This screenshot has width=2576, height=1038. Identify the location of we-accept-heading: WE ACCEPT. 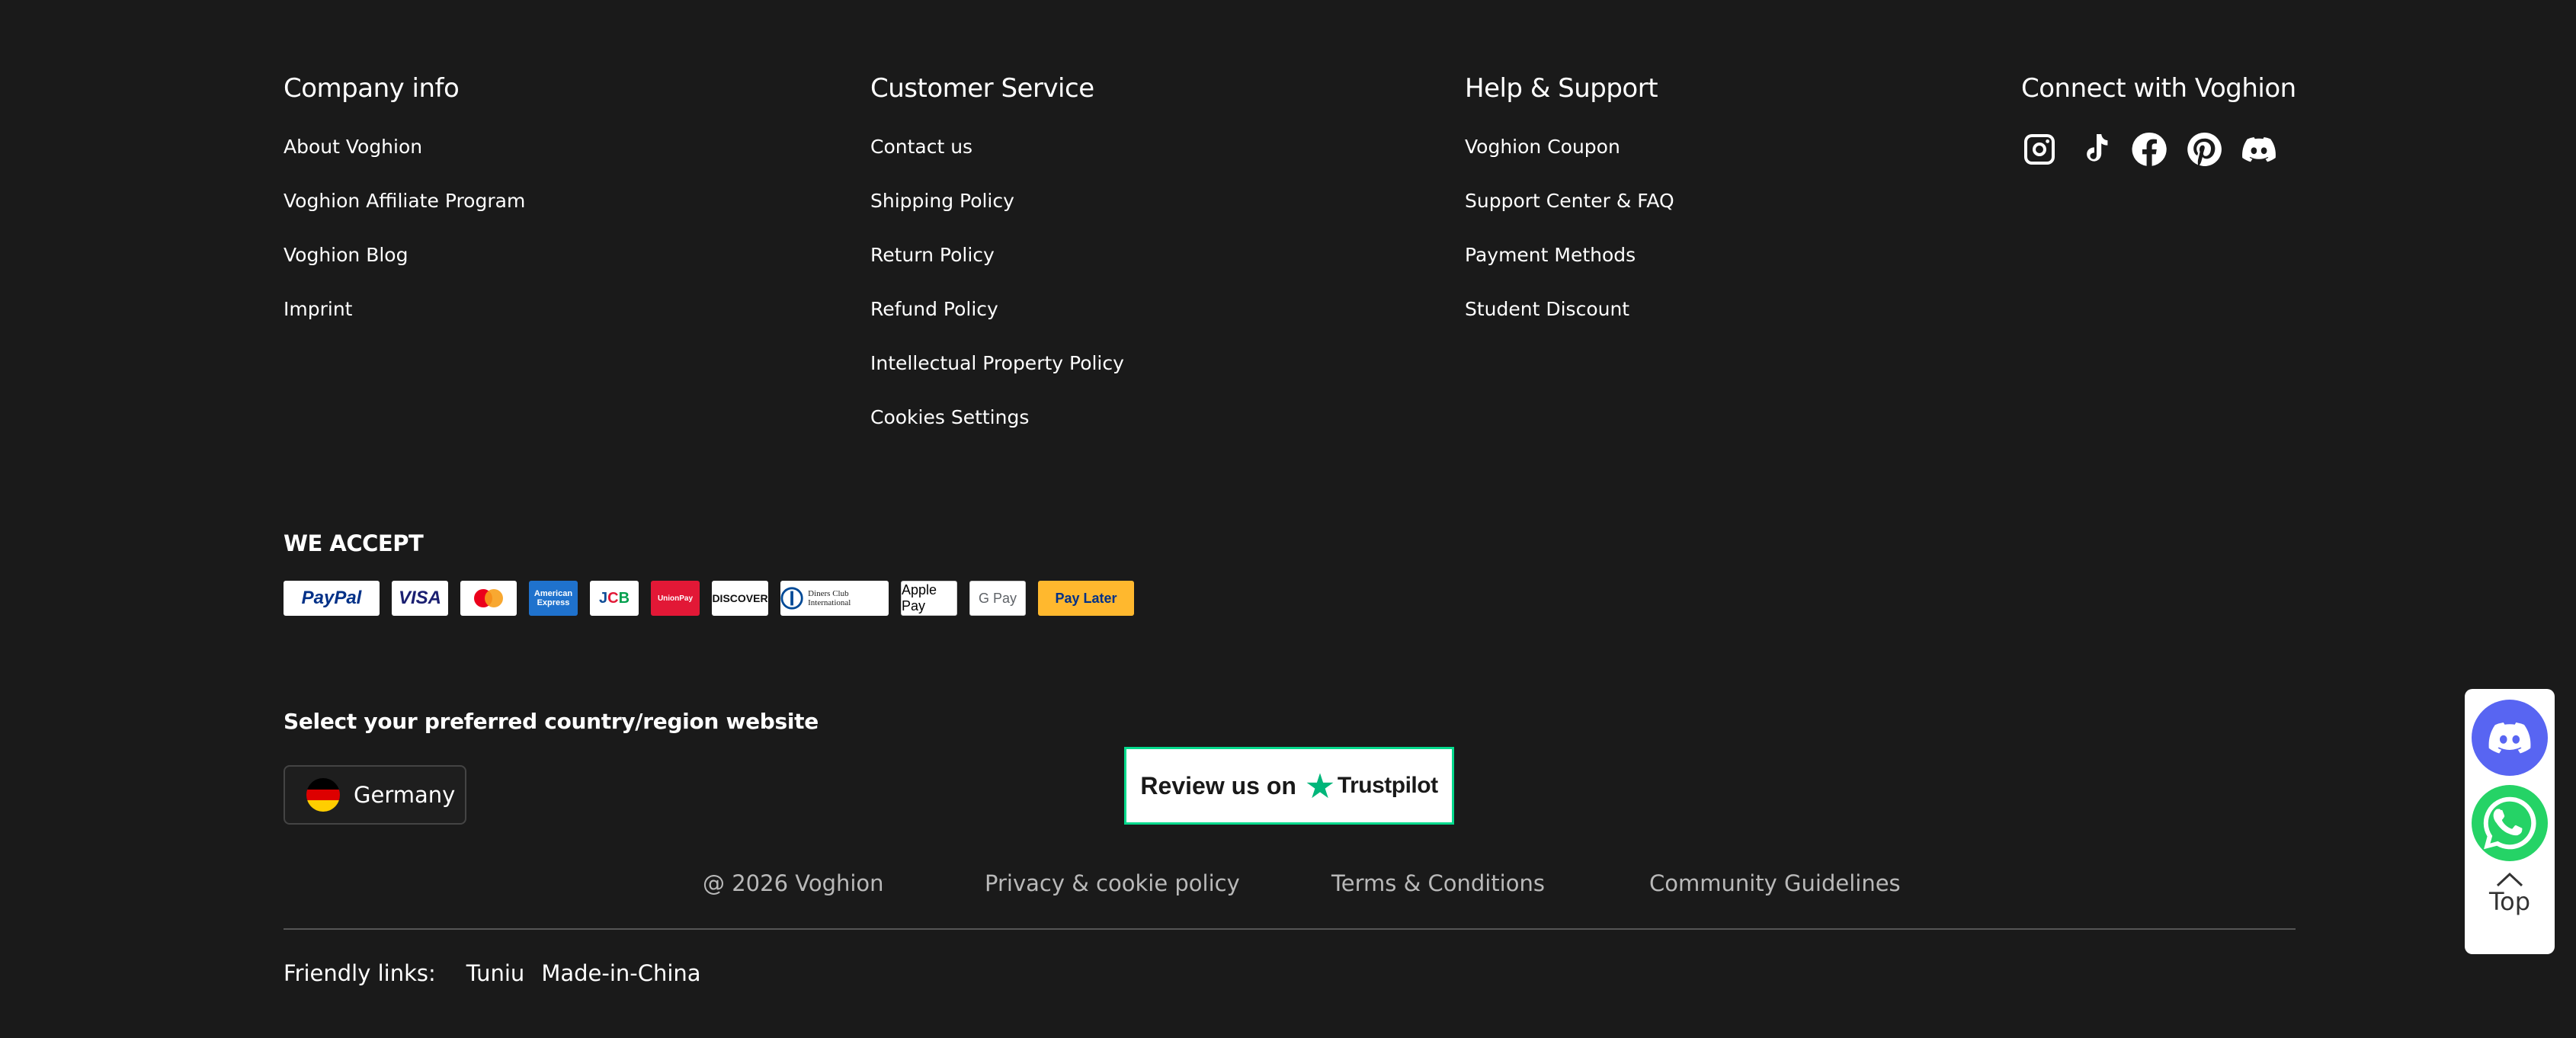
(354, 543).